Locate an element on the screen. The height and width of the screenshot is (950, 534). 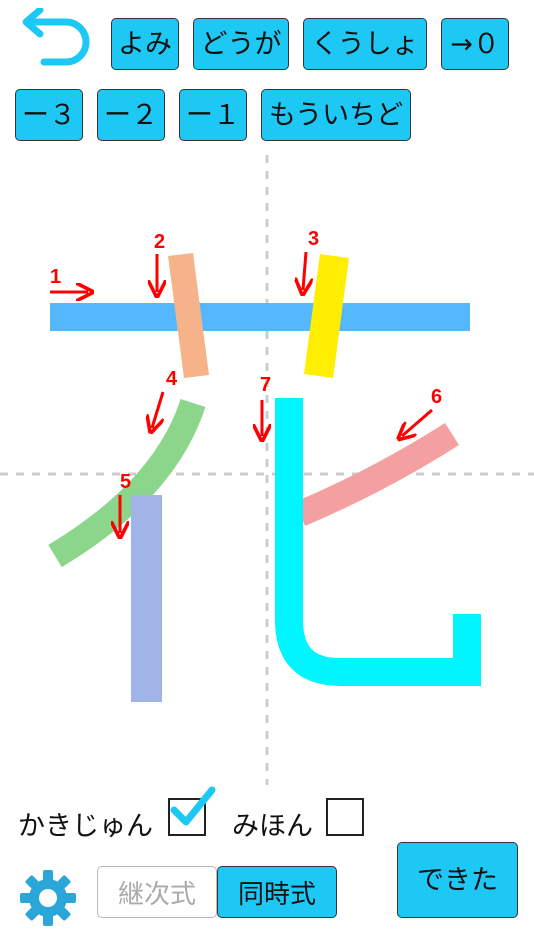
back-button is located at coordinates (58, 37).